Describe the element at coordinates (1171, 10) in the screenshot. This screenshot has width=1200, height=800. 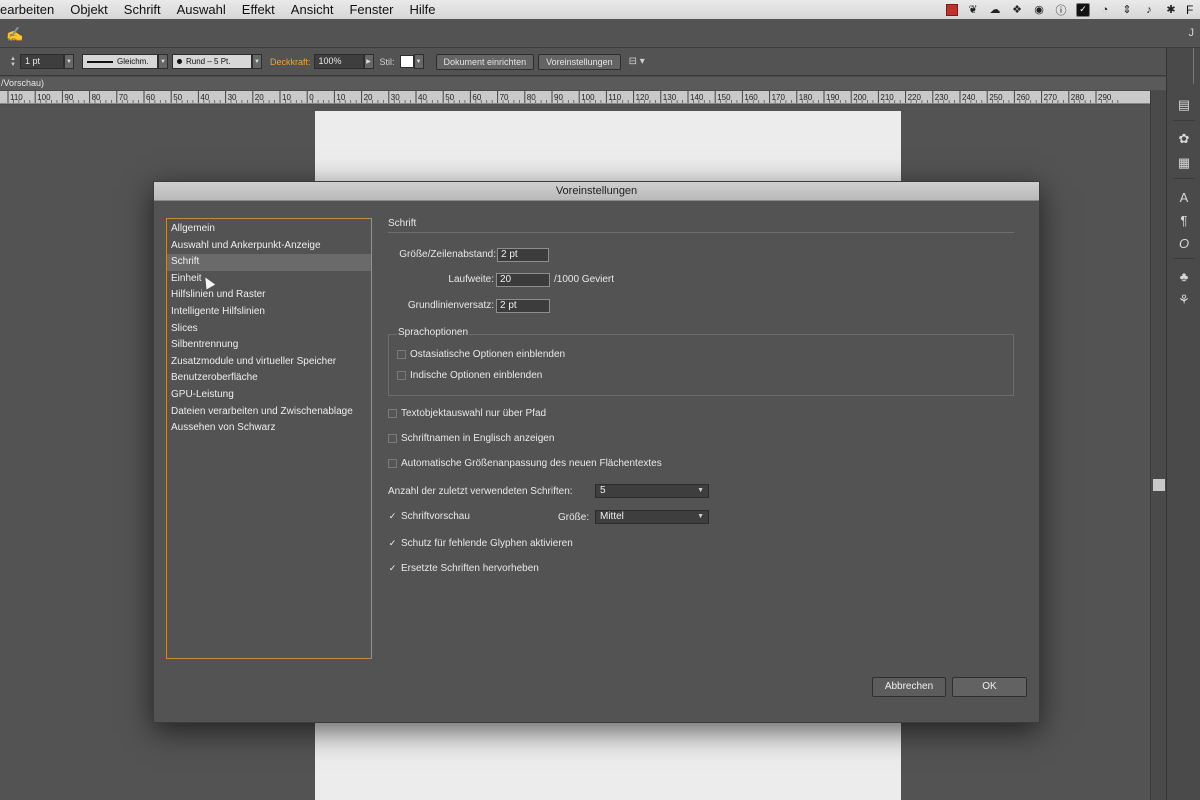
I see `bluetooth-icon: ✱` at that location.